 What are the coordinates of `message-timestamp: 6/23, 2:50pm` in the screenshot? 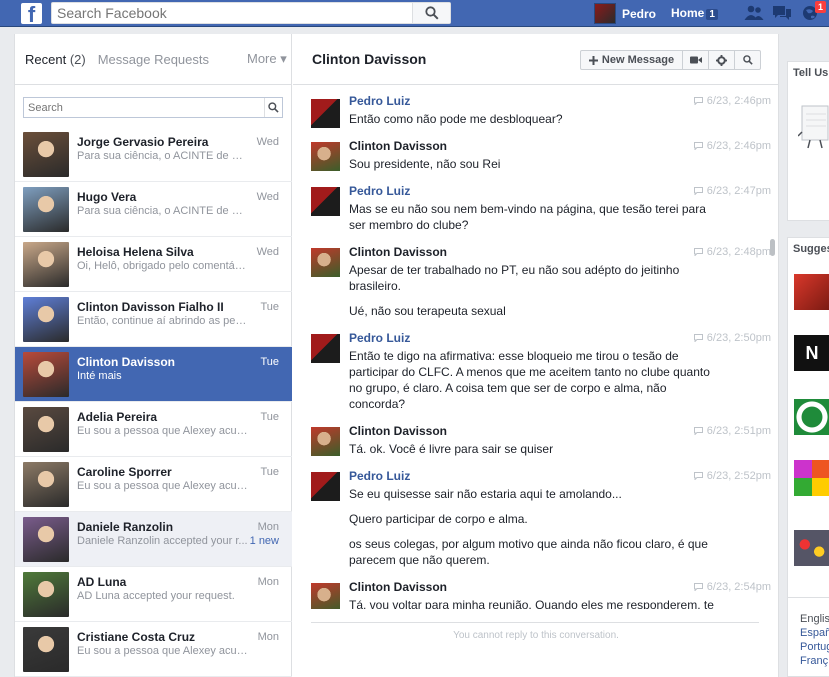 It's located at (732, 338).